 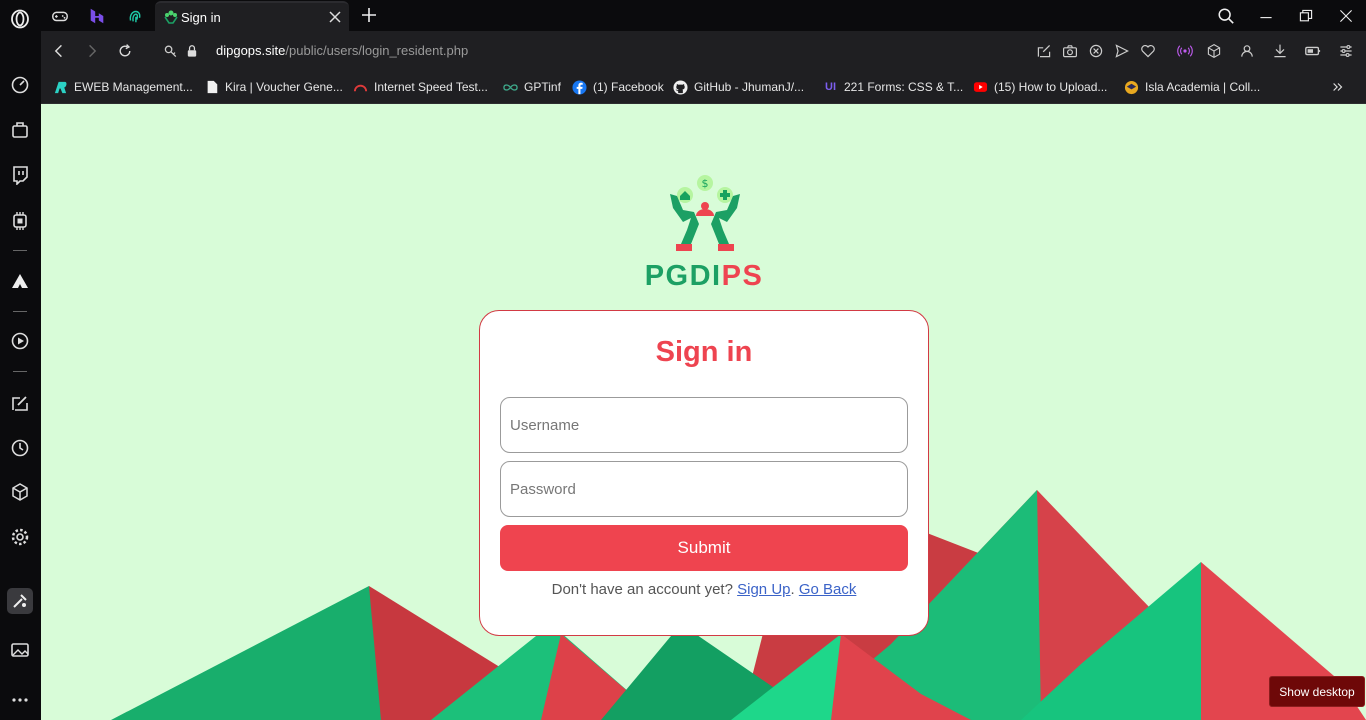 I want to click on twitch-icon, so click(x=20, y=175).